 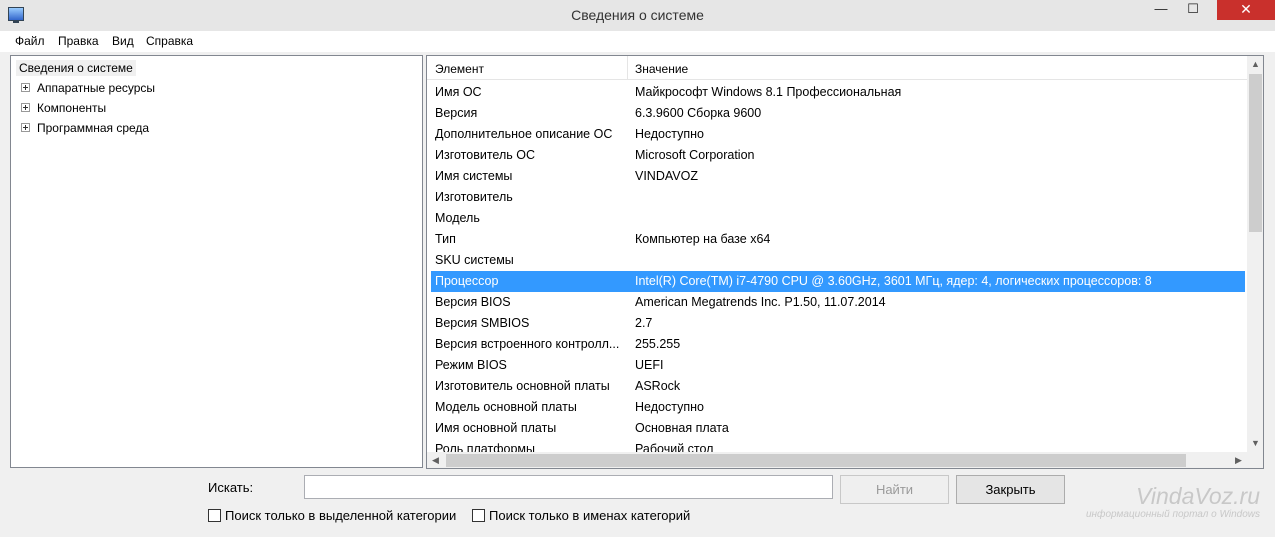 What do you see at coordinates (666, 176) in the screenshot?
I see `row-value: VINDAVOZ` at bounding box center [666, 176].